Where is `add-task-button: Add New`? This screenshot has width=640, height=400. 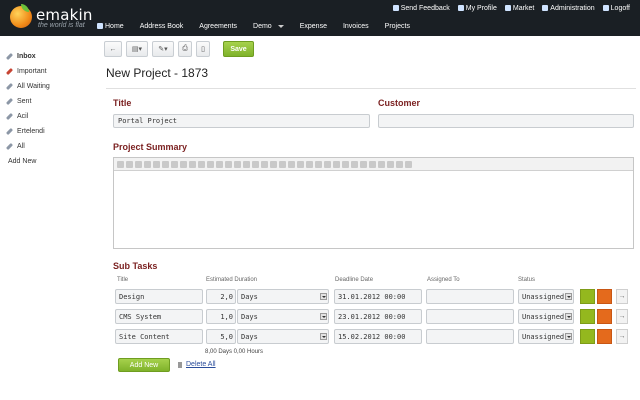 add-task-button: Add New is located at coordinates (144, 365).